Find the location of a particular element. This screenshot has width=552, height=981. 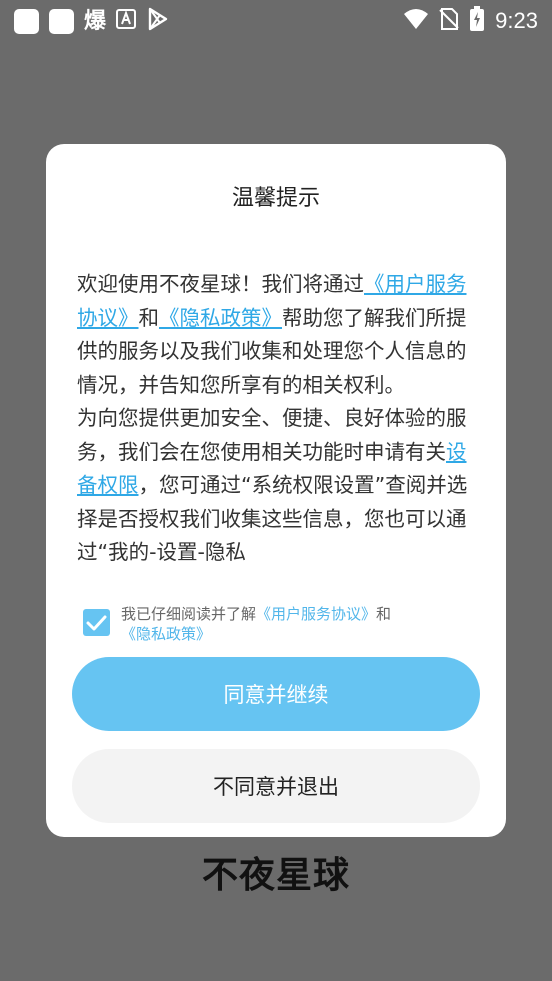

status-left: 爆 is located at coordinates (92, 21).